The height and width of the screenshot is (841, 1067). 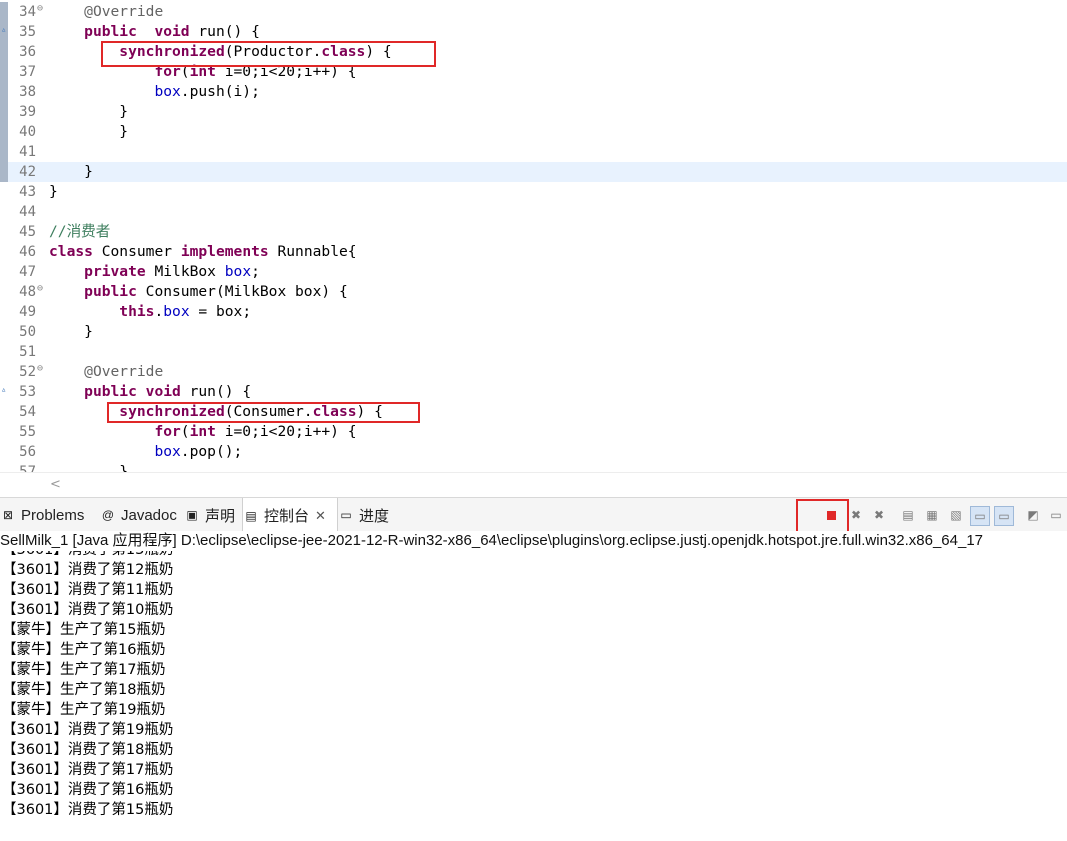 What do you see at coordinates (27, 232) in the screenshot?
I see `line-number: 45` at bounding box center [27, 232].